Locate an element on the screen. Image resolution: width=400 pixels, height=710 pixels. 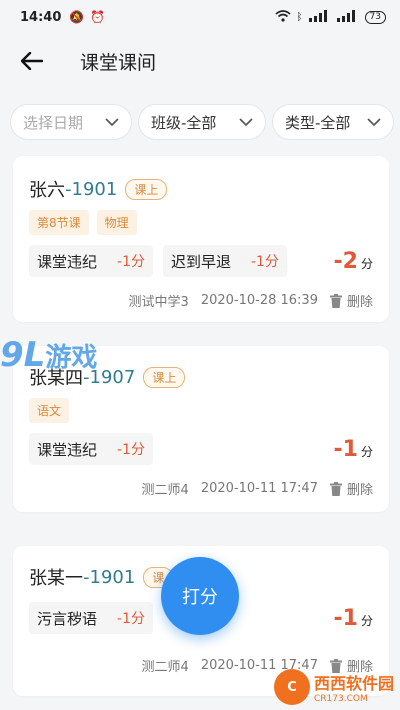
subject-tag: 语文 is located at coordinates (49, 410).